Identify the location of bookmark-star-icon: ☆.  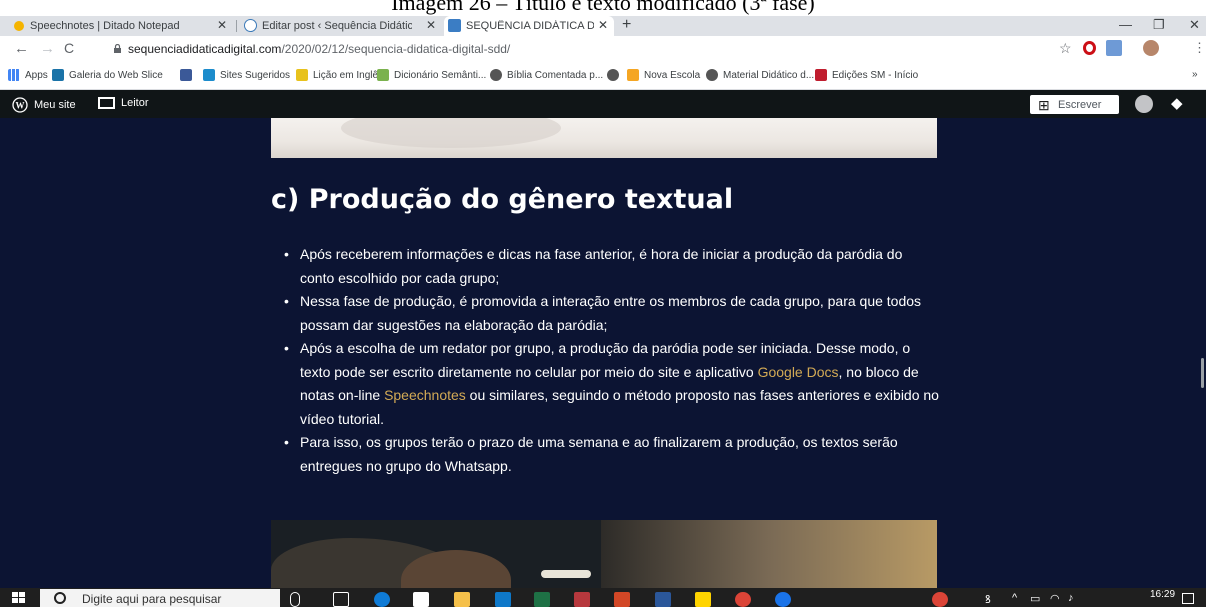
(1065, 48).